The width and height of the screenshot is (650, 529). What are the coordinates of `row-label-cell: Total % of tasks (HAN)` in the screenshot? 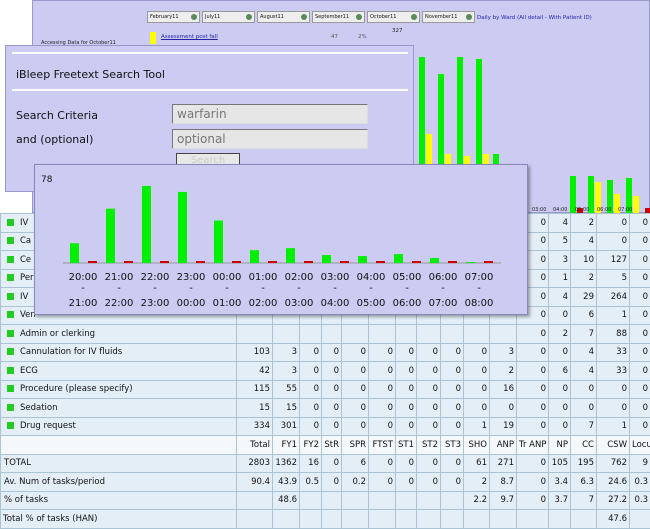 It's located at (119, 519).